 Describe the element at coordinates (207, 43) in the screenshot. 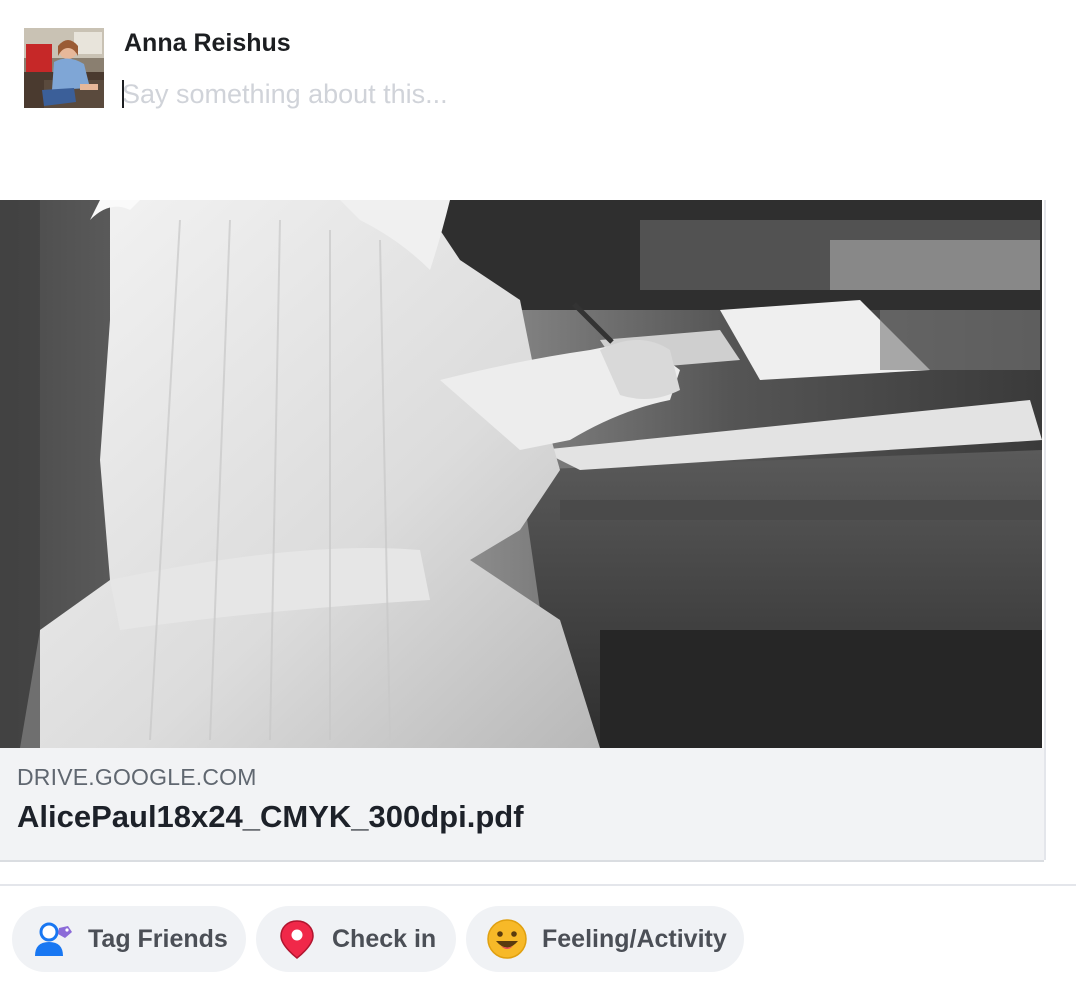

I see `user-name: Anna Reishus` at that location.